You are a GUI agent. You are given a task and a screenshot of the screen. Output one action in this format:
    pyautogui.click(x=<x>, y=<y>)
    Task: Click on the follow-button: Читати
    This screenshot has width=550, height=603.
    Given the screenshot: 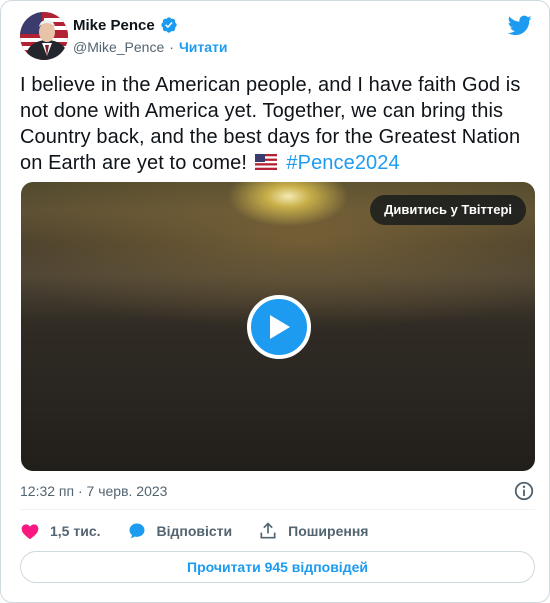 What is the action you would take?
    pyautogui.click(x=203, y=47)
    